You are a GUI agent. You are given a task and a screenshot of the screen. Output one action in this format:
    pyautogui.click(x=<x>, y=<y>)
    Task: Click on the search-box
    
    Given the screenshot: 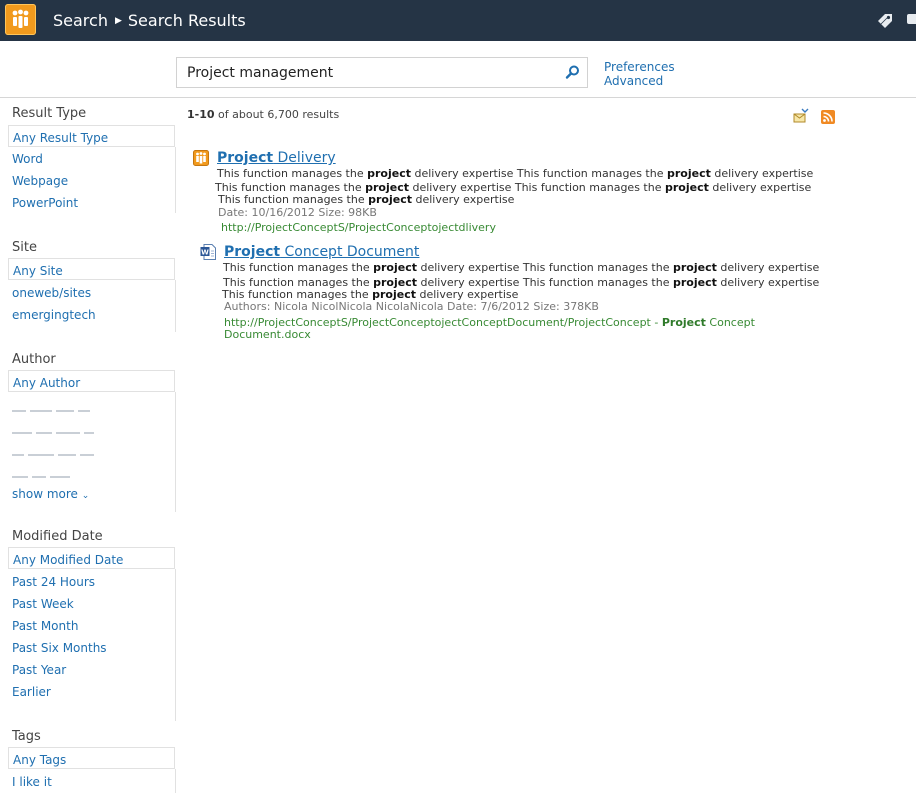 What is the action you would take?
    pyautogui.click(x=382, y=72)
    